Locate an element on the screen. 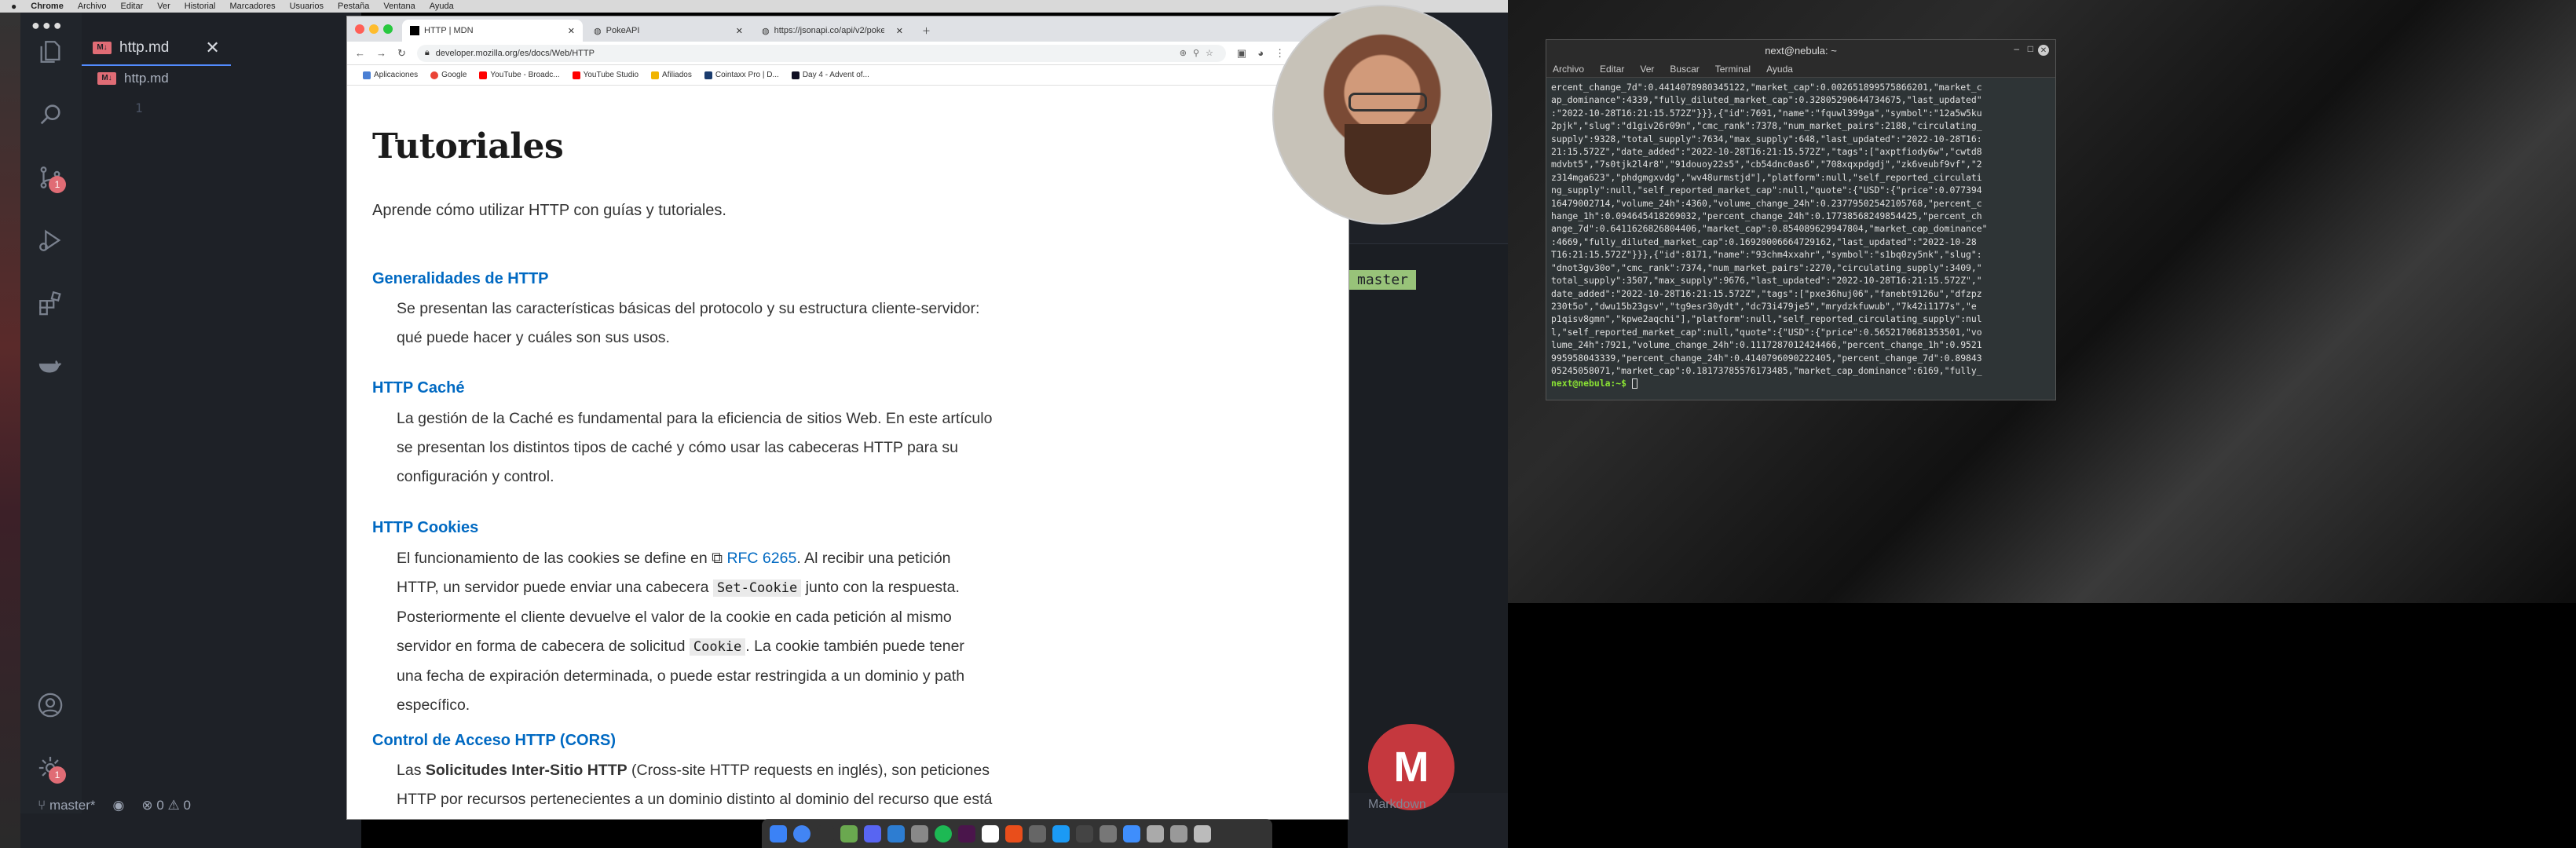 The width and height of the screenshot is (2576, 848). window-controls-icon: ●●● is located at coordinates (47, 25).